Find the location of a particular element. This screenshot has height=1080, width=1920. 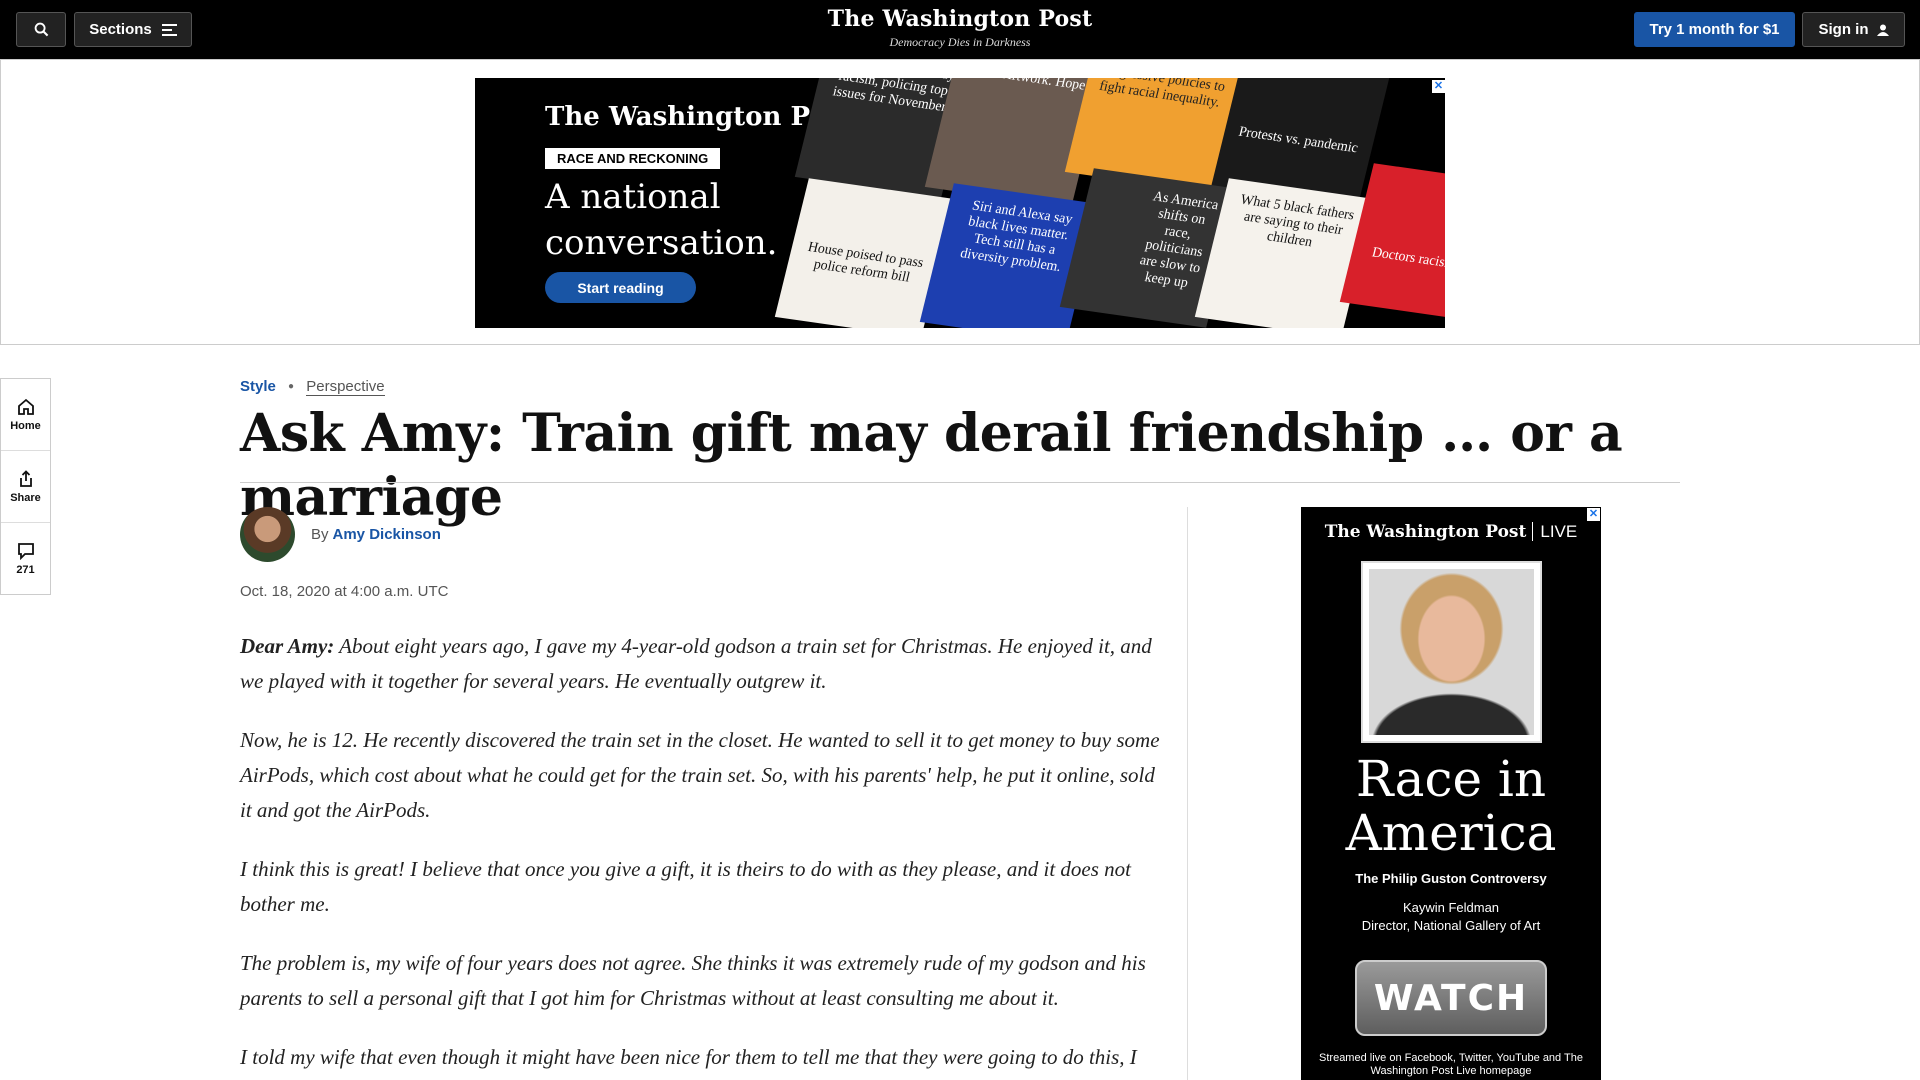

home-icon is located at coordinates (25, 406).